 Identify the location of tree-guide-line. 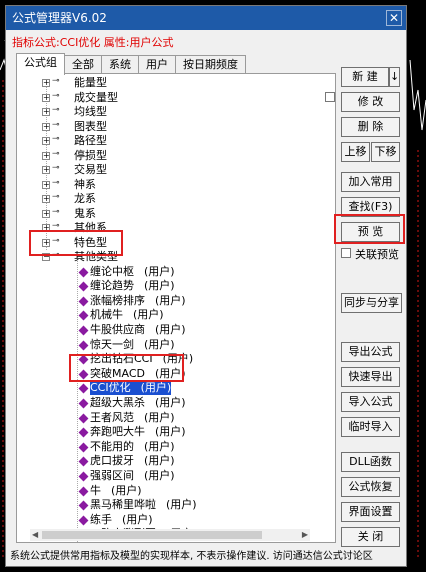
(77, 398).